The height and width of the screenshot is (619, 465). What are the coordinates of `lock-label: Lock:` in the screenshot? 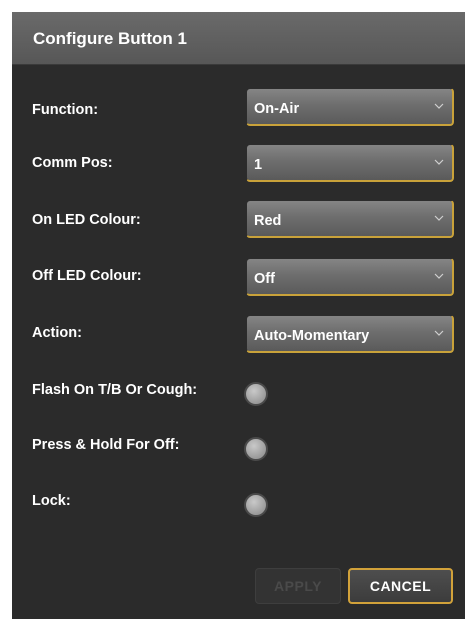 It's located at (51, 501).